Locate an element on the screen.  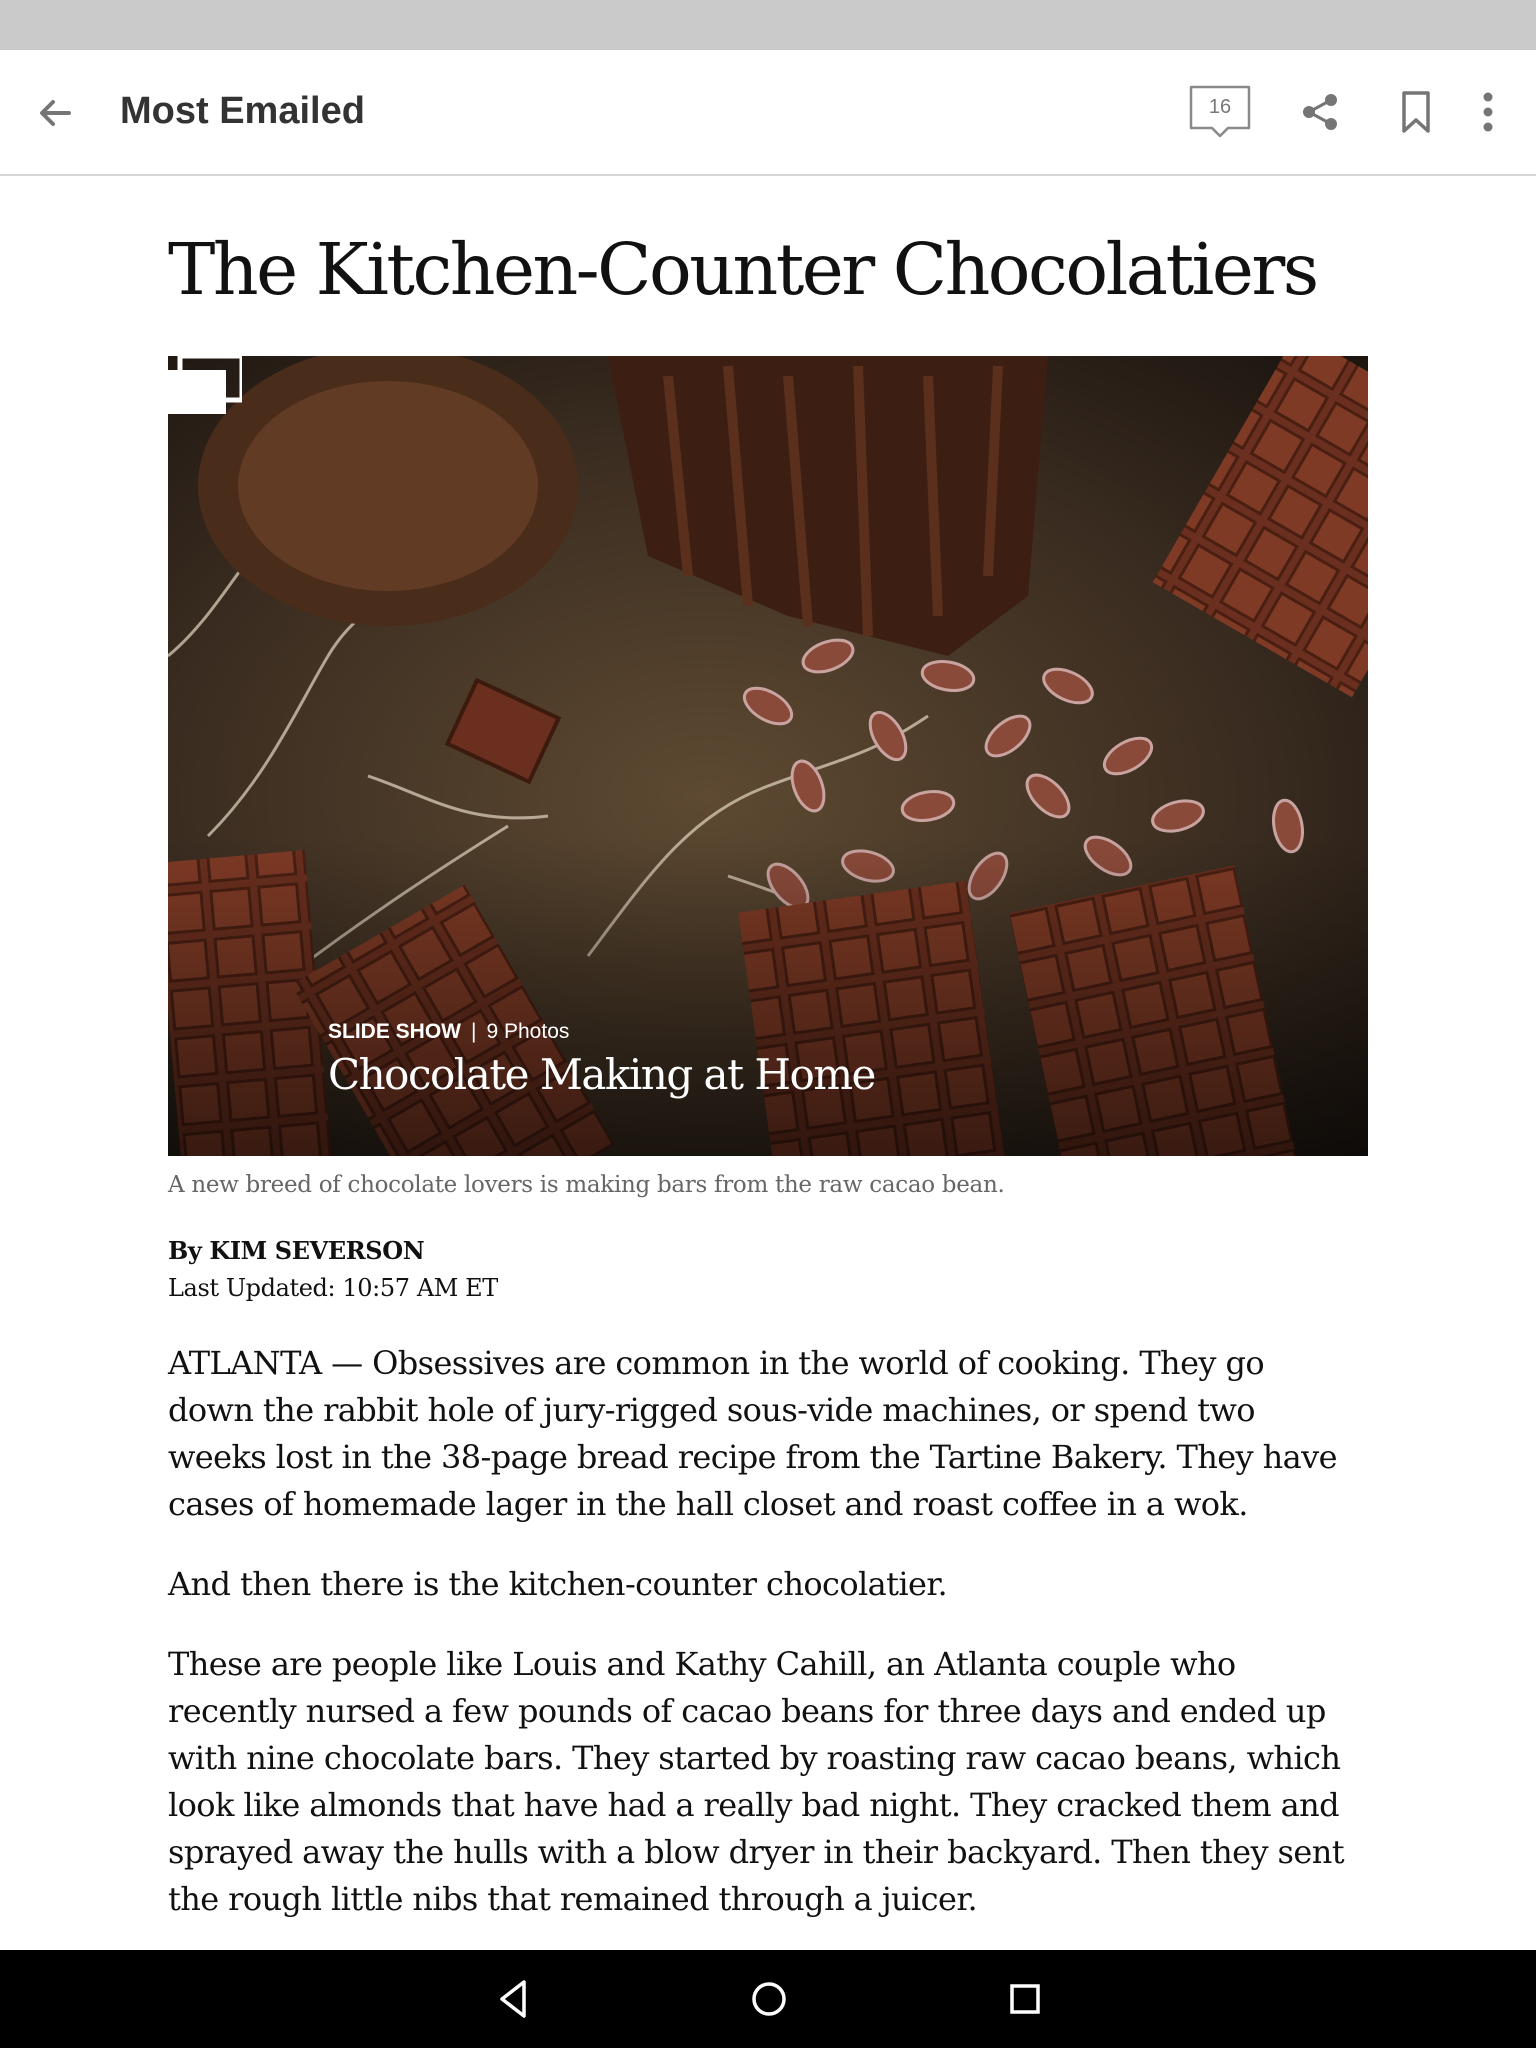
share-button is located at coordinates (1320, 112).